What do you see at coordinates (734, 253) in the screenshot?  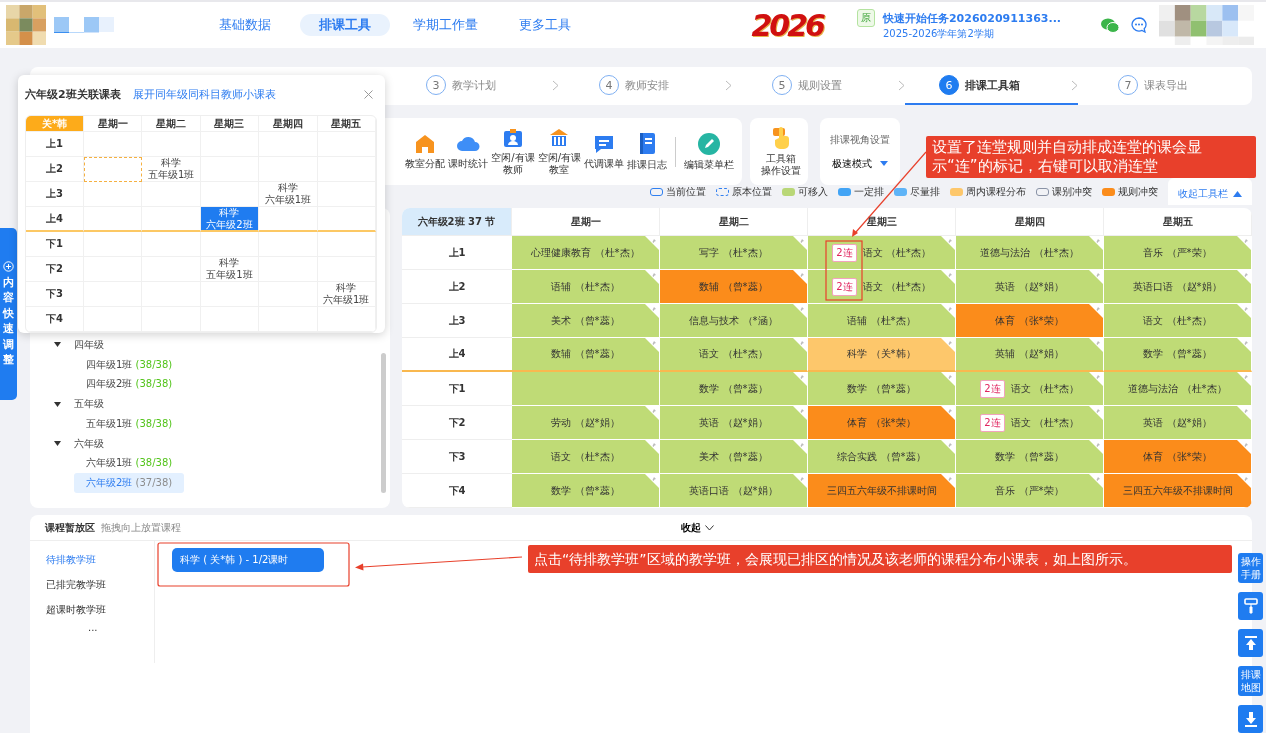 I see `lesson-cell: 写字 （杜*杰）` at bounding box center [734, 253].